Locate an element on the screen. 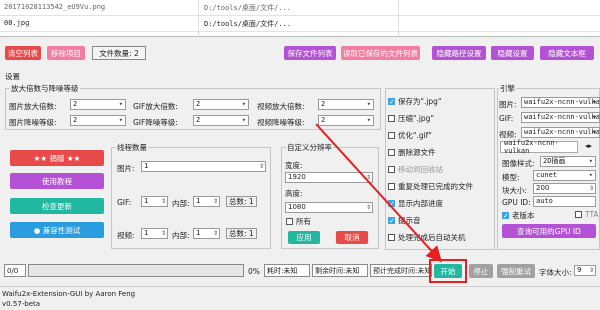 This screenshot has width=600, height=310. annotation-highlight-box is located at coordinates (448, 271).